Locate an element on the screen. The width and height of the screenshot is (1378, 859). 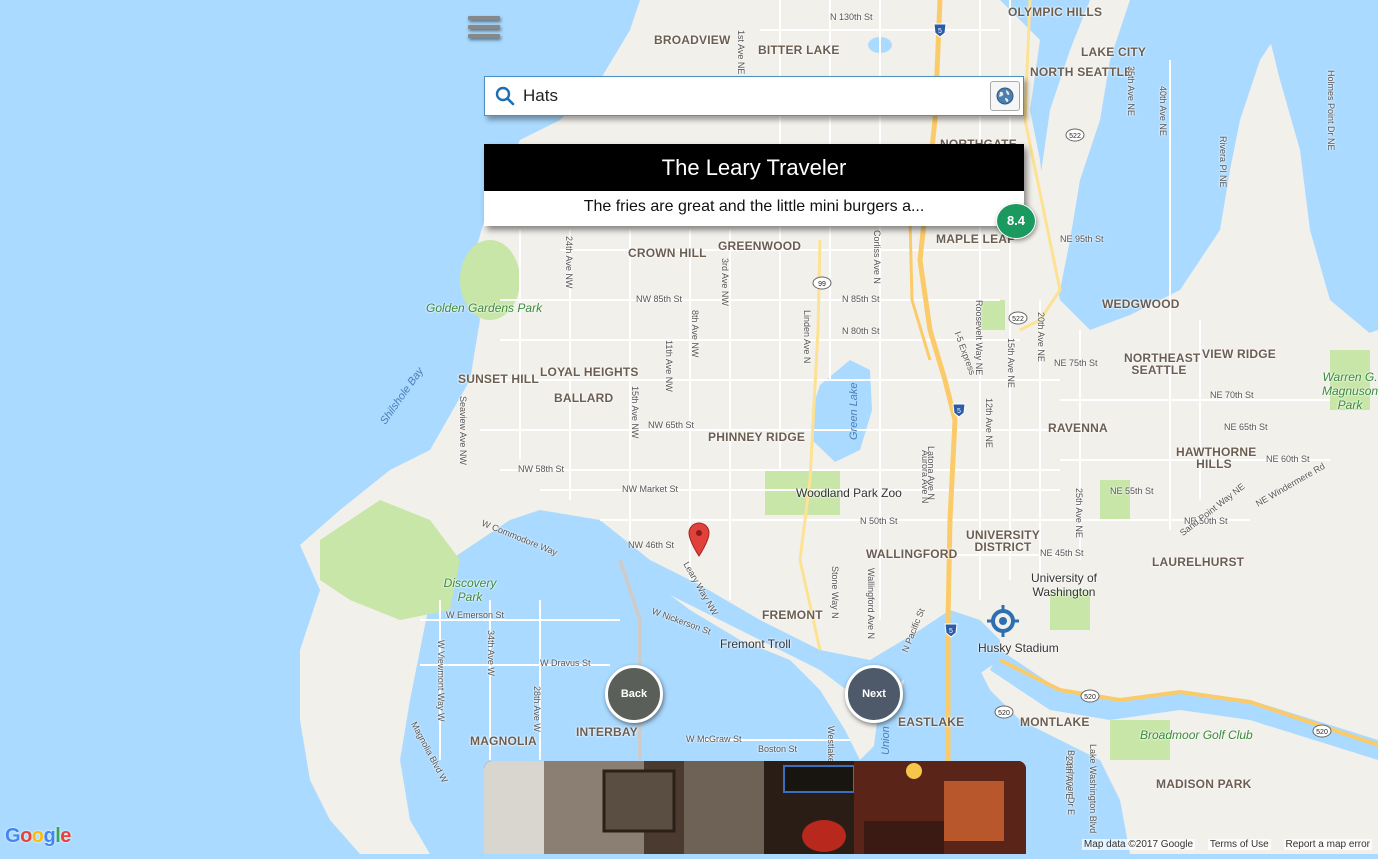
rating-badge: 8.4 is located at coordinates (1016, 221).